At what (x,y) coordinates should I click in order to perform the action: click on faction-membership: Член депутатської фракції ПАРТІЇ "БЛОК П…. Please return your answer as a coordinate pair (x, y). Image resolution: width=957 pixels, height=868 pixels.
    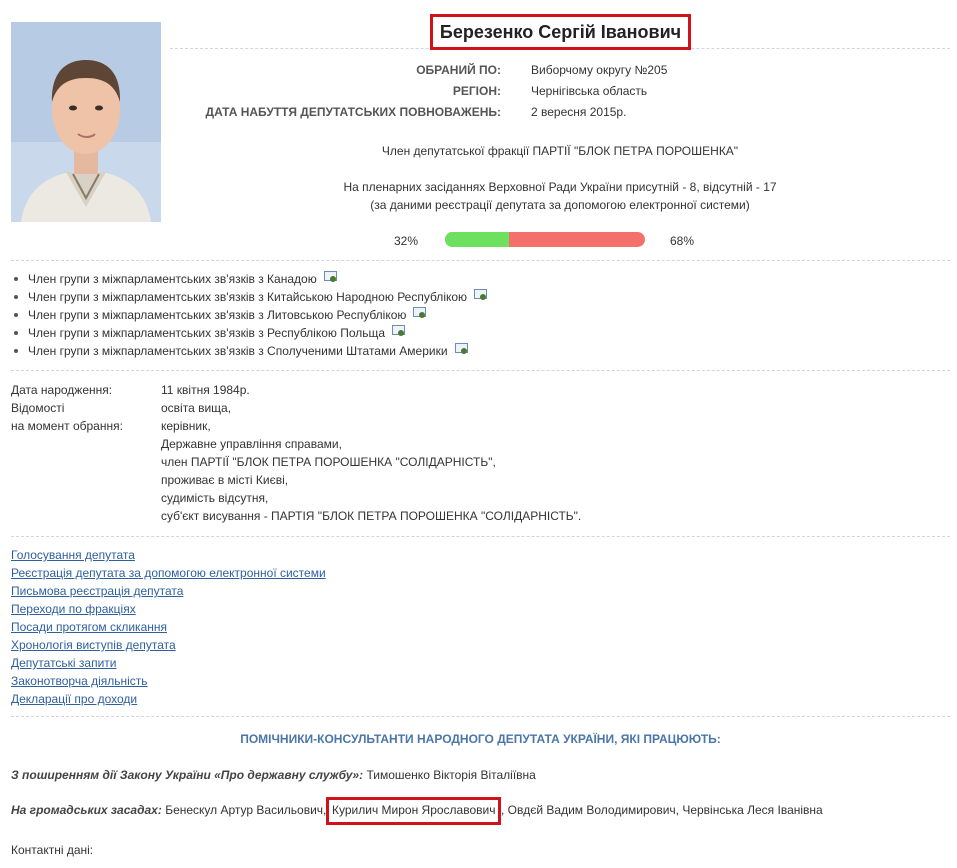
    Looking at the image, I should click on (560, 151).